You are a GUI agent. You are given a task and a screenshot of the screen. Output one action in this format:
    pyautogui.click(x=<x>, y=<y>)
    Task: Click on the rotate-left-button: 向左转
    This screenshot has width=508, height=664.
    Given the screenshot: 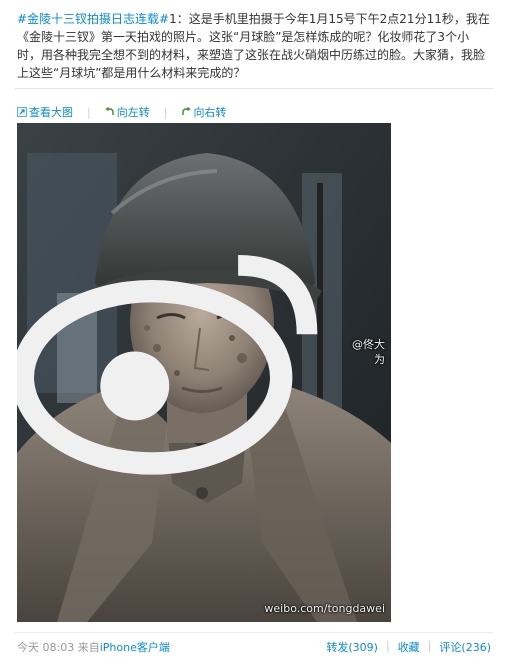 What is the action you would take?
    pyautogui.click(x=127, y=112)
    